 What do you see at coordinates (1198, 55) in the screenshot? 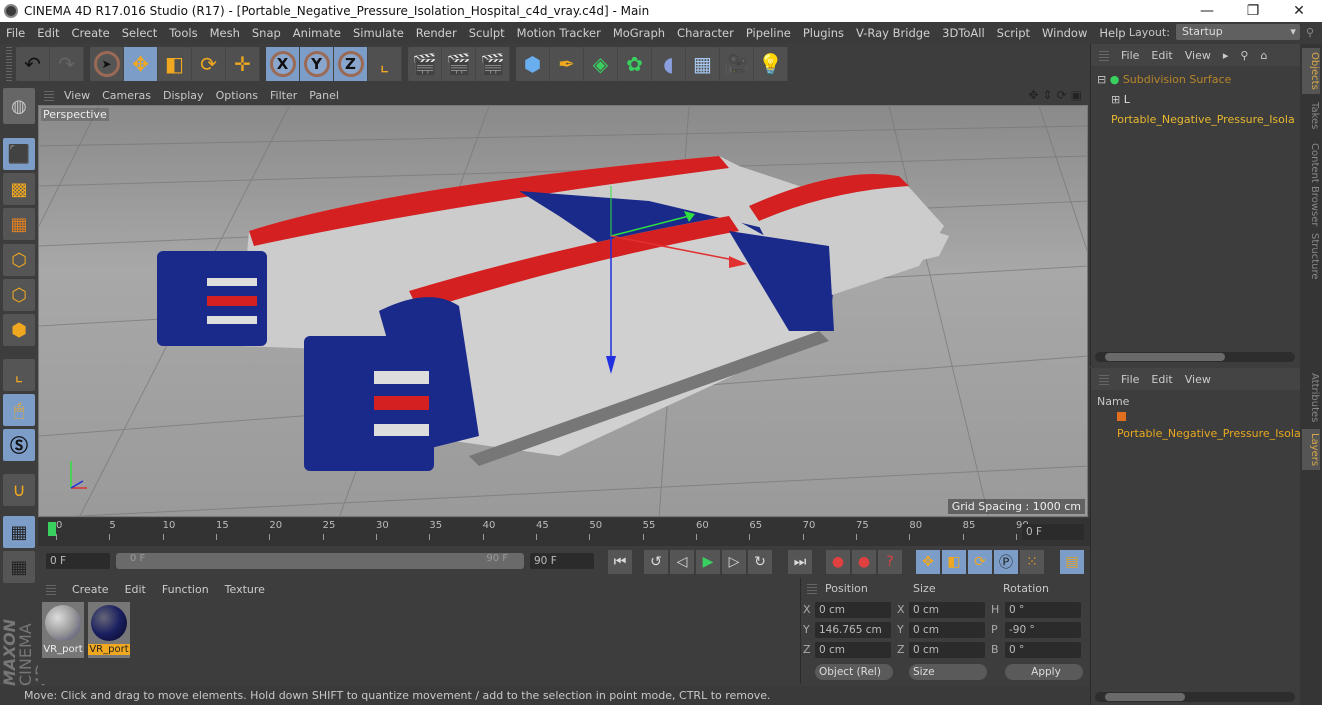
I see `objects-menu-view: View` at bounding box center [1198, 55].